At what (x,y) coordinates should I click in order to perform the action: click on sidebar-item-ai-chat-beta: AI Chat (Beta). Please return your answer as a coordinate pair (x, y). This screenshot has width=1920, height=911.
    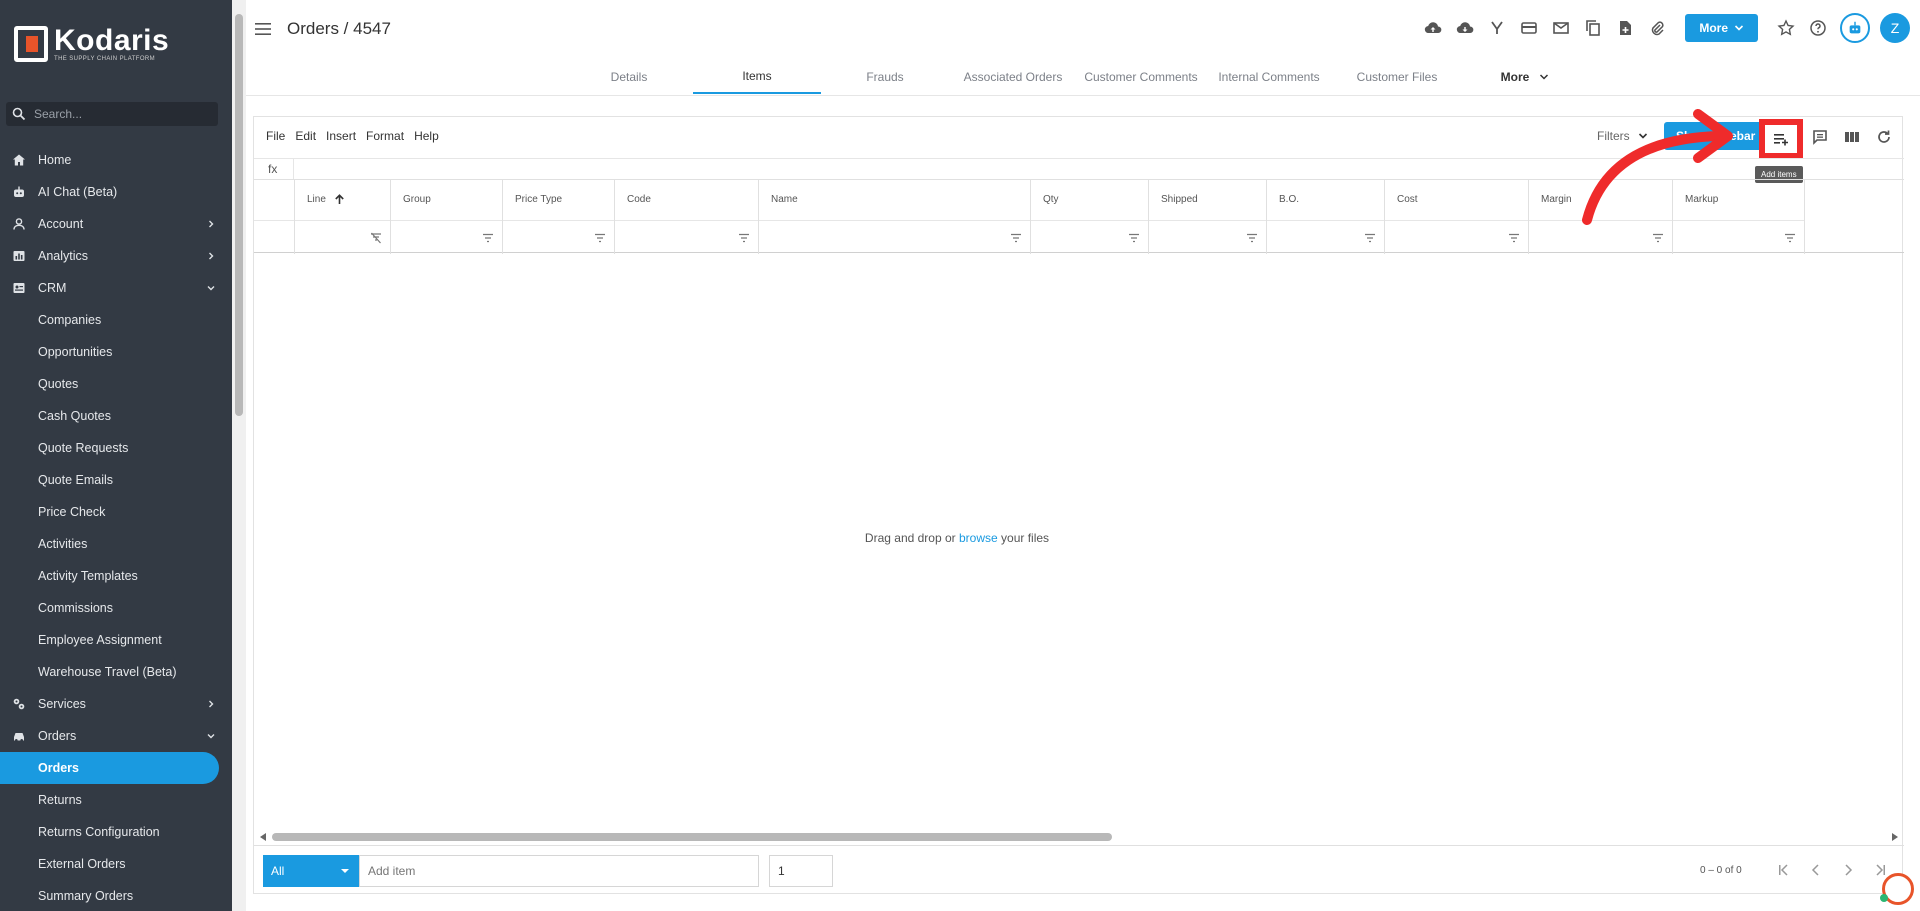
    Looking at the image, I should click on (116, 192).